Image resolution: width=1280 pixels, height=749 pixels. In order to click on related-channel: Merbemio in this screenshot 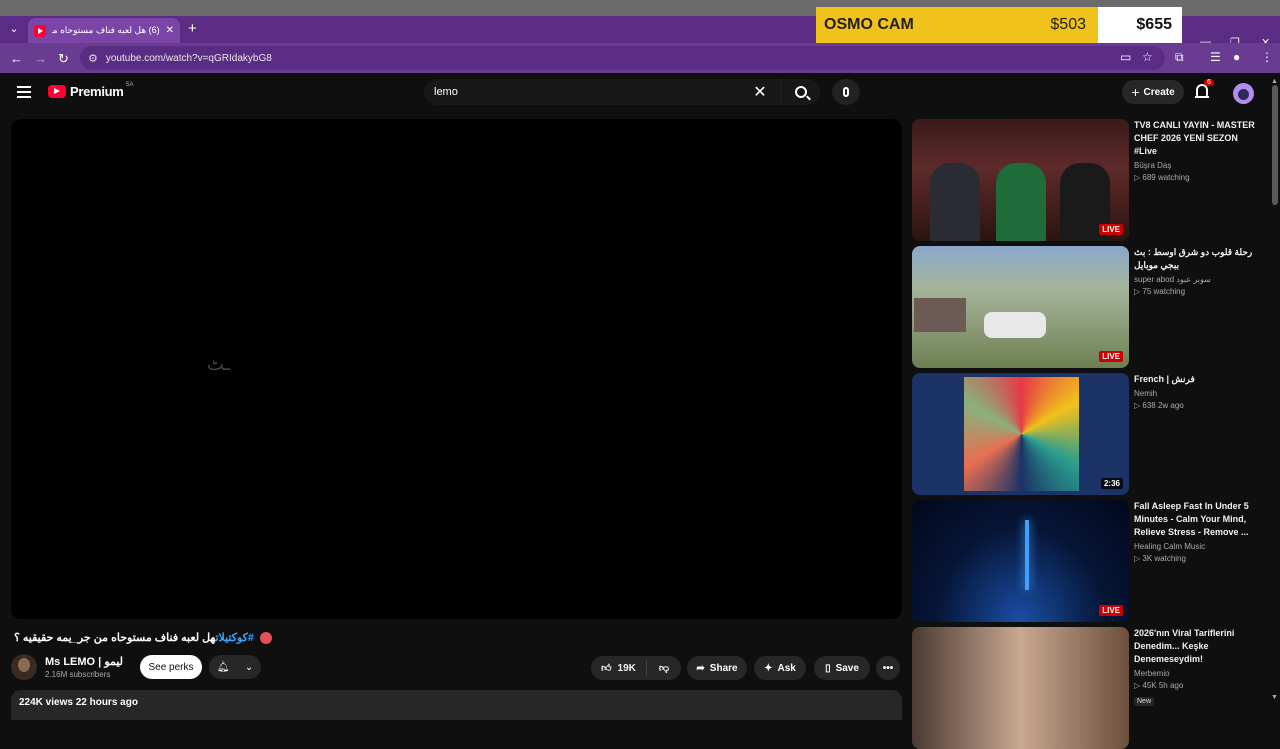, I will do `click(1198, 673)`.